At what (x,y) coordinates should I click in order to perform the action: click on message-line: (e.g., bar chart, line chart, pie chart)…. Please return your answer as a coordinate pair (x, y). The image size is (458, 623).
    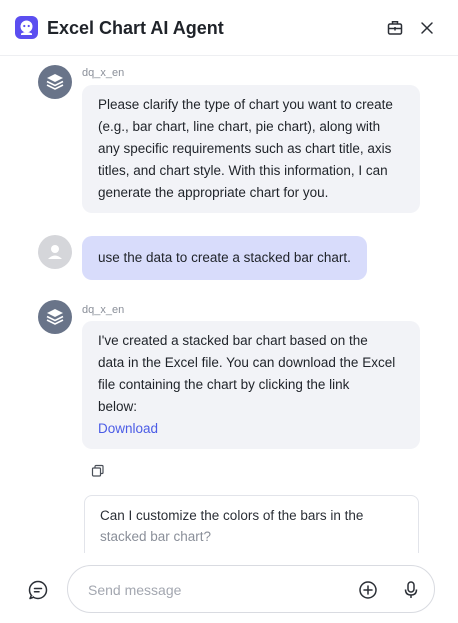
    Looking at the image, I should click on (239, 126).